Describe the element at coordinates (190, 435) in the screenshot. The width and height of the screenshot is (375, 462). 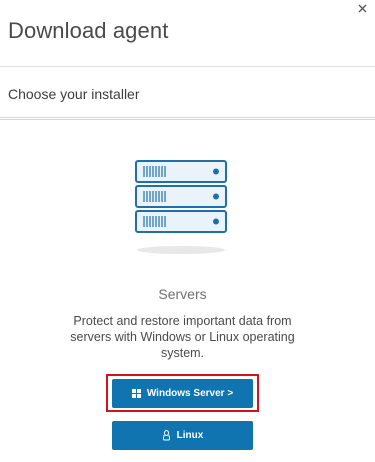
I see `linux-label: Linux` at that location.